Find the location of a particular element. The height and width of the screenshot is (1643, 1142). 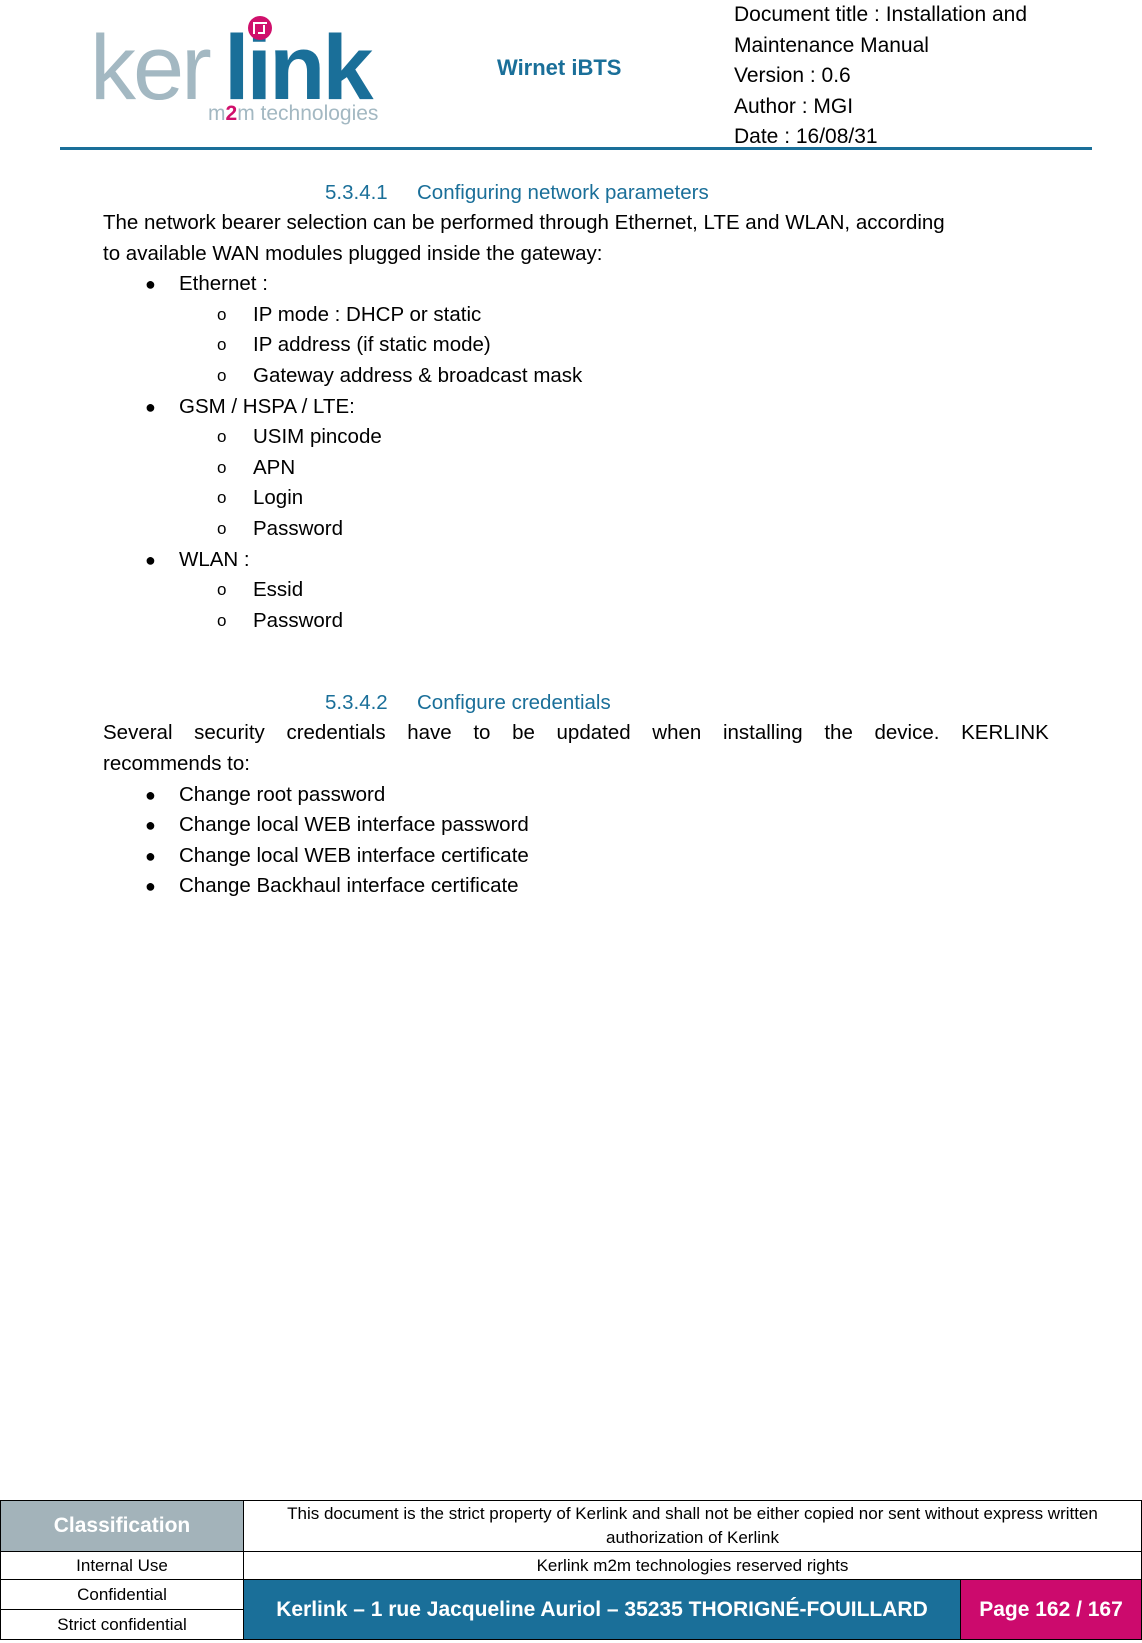

intro-word: have is located at coordinates (429, 733).